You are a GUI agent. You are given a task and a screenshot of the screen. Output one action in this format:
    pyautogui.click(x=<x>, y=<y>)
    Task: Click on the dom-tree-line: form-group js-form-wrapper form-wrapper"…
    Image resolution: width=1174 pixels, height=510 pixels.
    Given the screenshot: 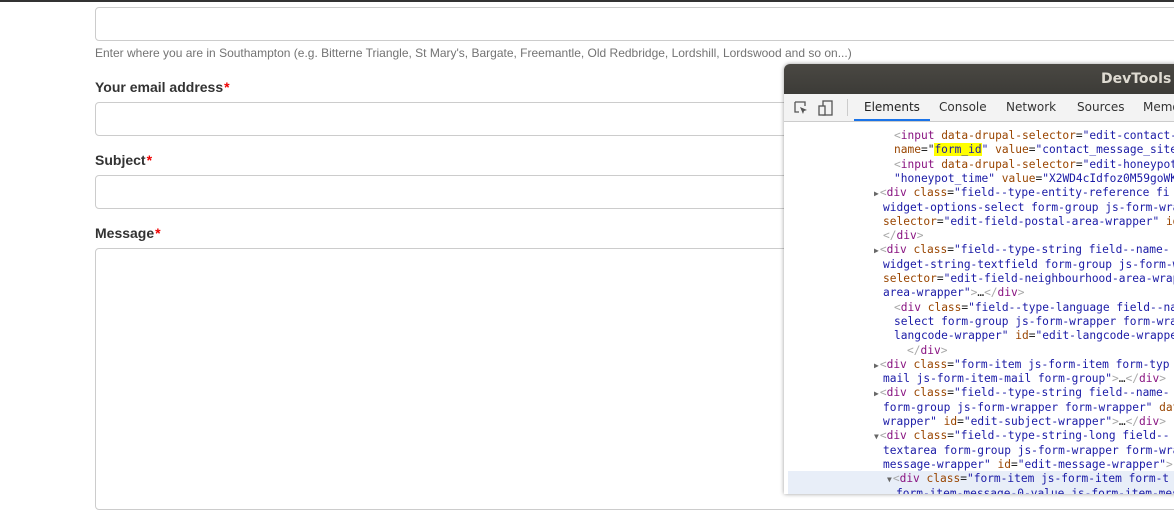 What is the action you would take?
    pyautogui.click(x=1028, y=408)
    